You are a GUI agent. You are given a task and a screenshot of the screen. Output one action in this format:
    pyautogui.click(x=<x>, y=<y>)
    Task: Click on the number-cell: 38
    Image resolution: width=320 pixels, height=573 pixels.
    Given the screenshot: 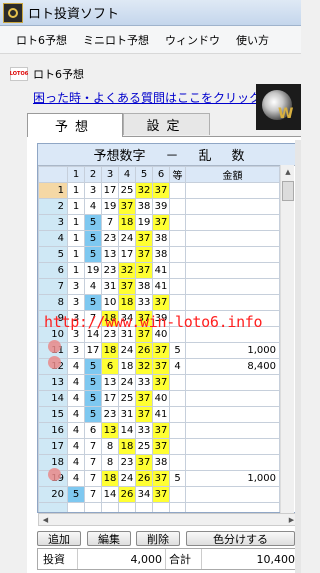 What is the action you would take?
    pyautogui.click(x=161, y=238)
    